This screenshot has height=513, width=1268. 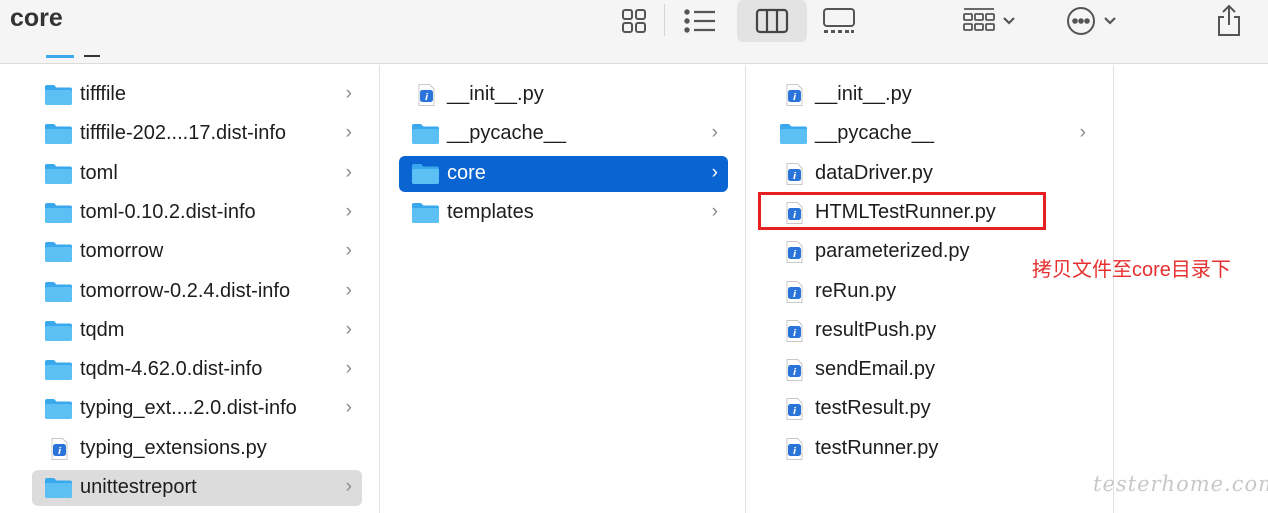 I want to click on folder-row: tifffile-202....17.dist-info ›, so click(x=197, y=134).